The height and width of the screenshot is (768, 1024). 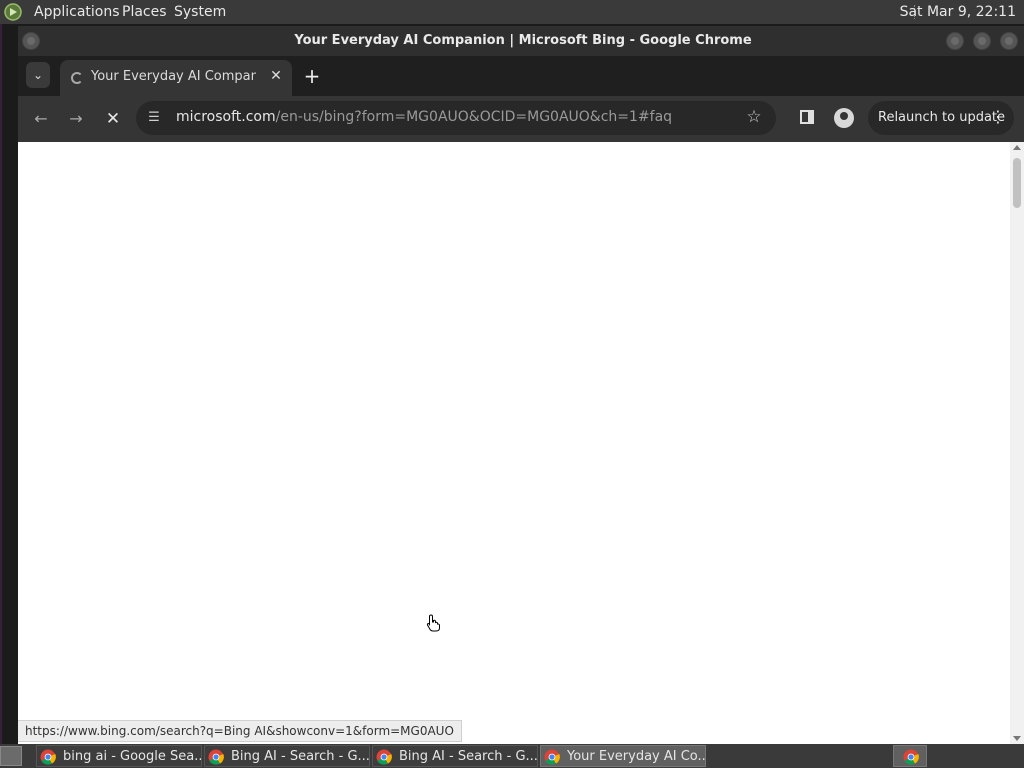 I want to click on scroll-thumb, so click(x=1017, y=183).